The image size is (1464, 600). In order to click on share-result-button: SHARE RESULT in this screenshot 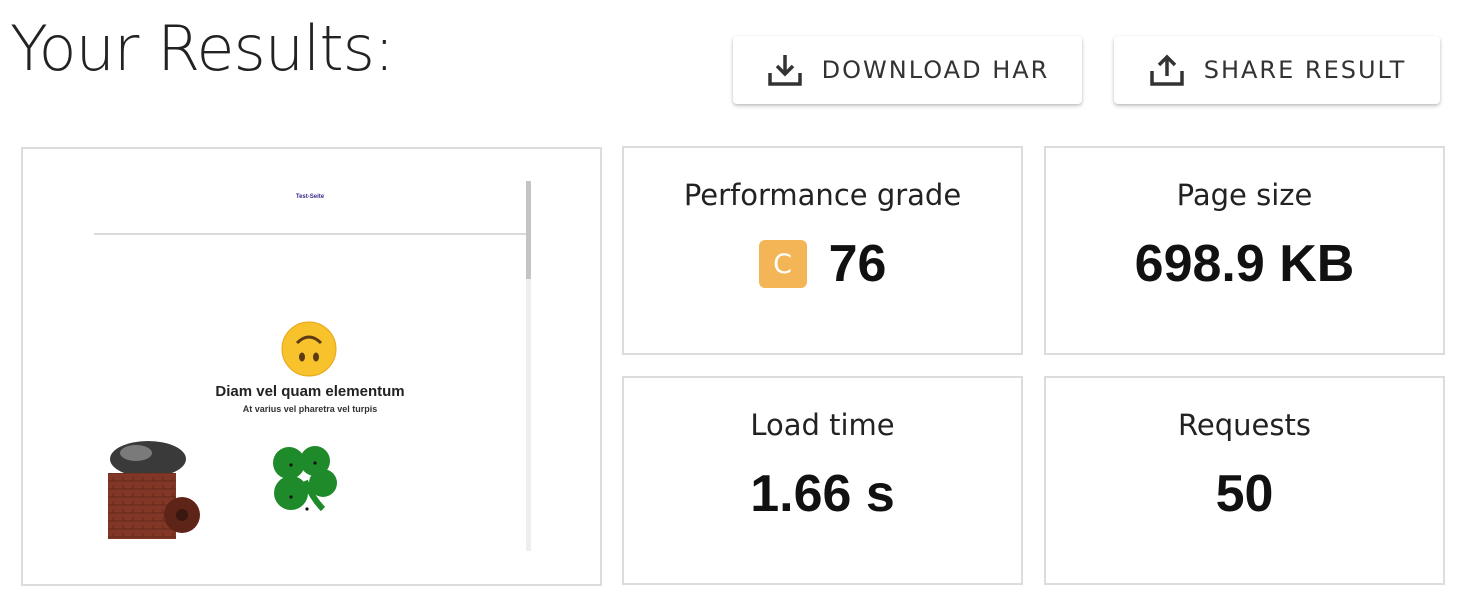, I will do `click(1277, 70)`.